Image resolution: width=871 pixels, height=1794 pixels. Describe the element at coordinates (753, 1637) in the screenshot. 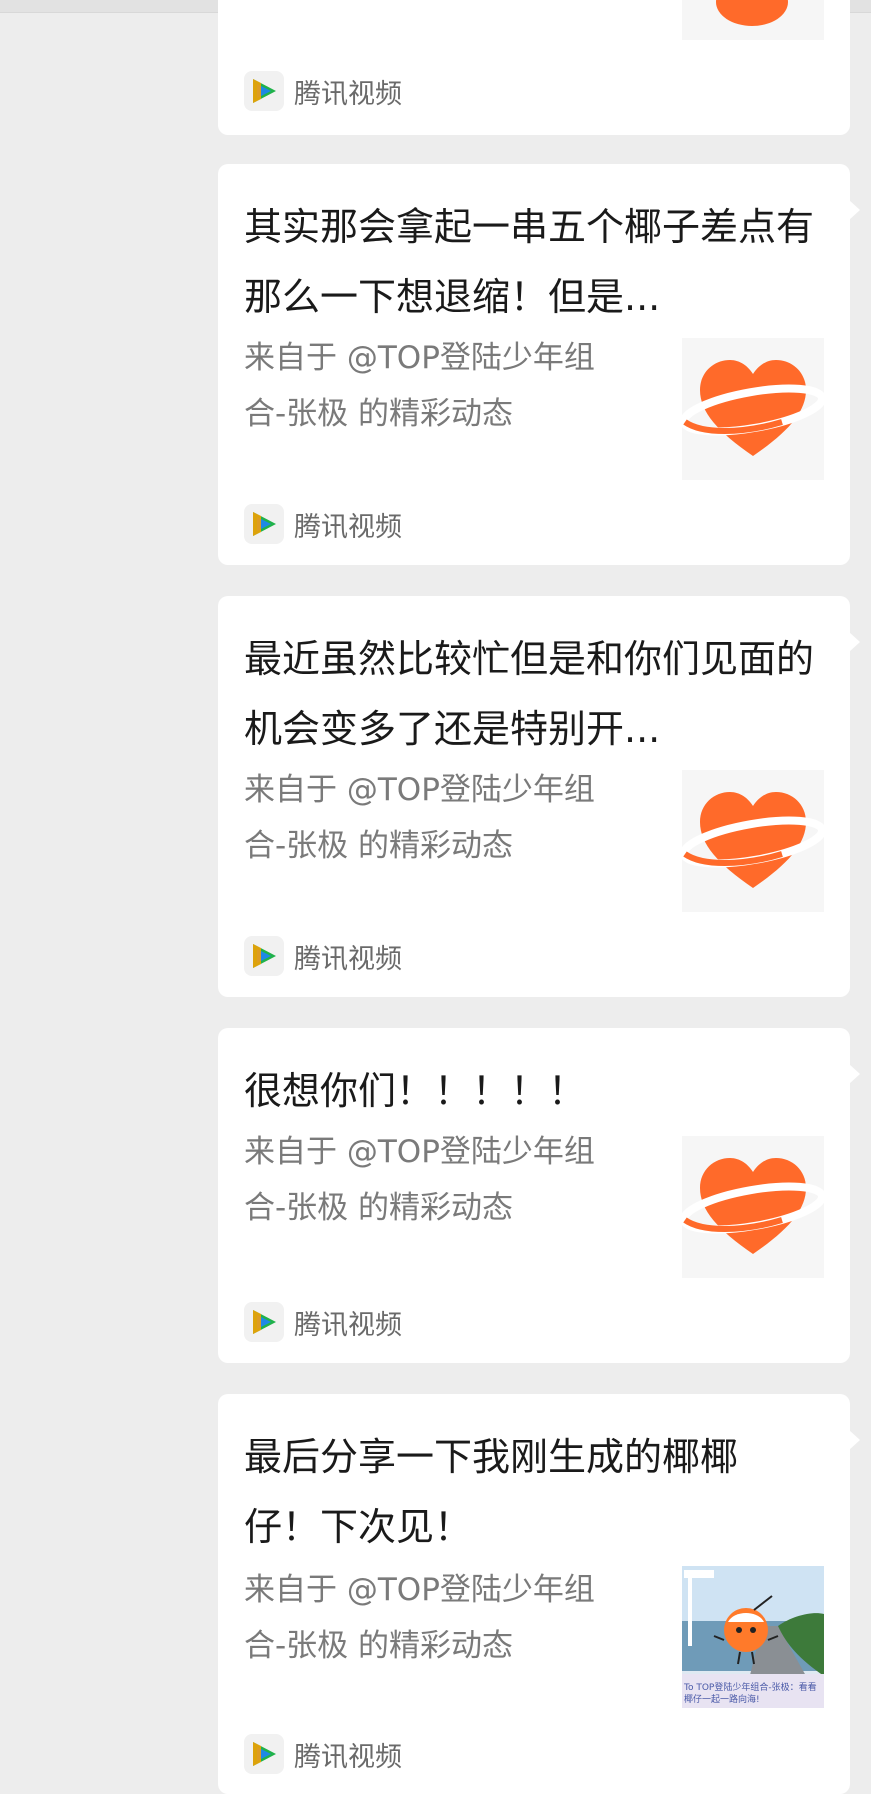

I see `card-thumbnail-image: To TOP登陆少年组合-张极：看看椰仔一起一路向海!` at that location.